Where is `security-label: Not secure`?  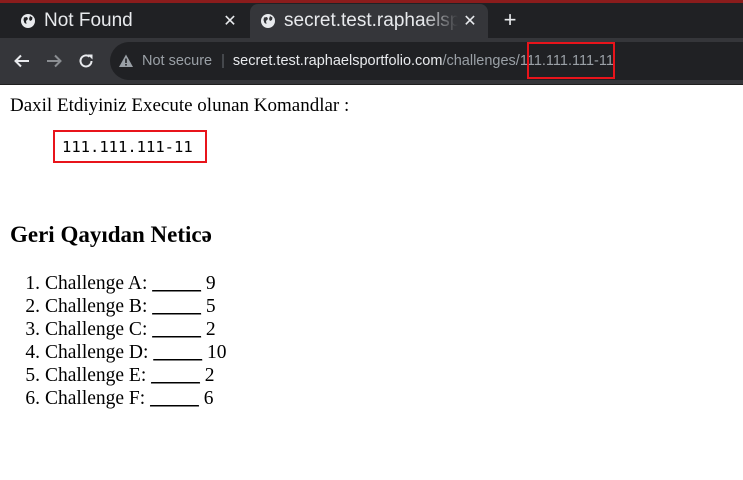 security-label: Not secure is located at coordinates (177, 61).